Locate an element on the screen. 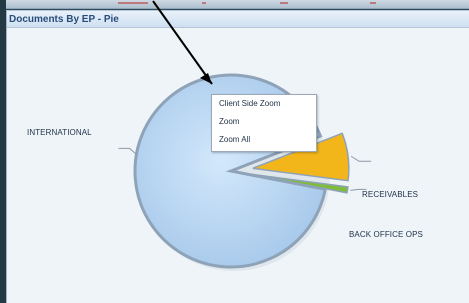 This screenshot has width=469, height=303. context-menu-item-client-side-zoom: Client Side Zoom is located at coordinates (264, 104).